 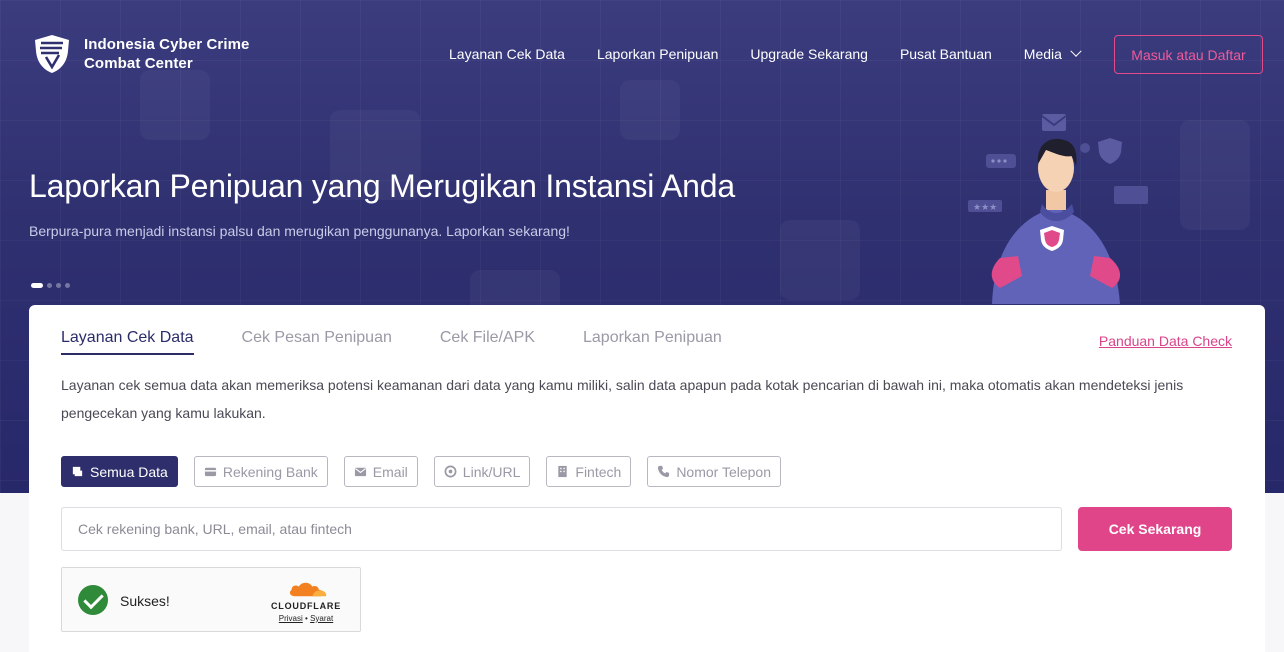 I want to click on cloudflare-cloud-icon, so click(x=308, y=589).